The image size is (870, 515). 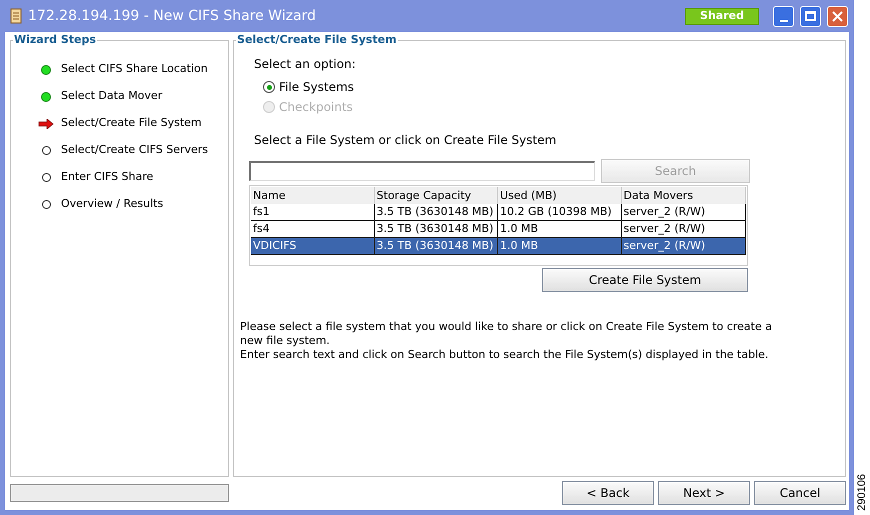 I want to click on step-label: Select CIFS Share Location, so click(x=134, y=69).